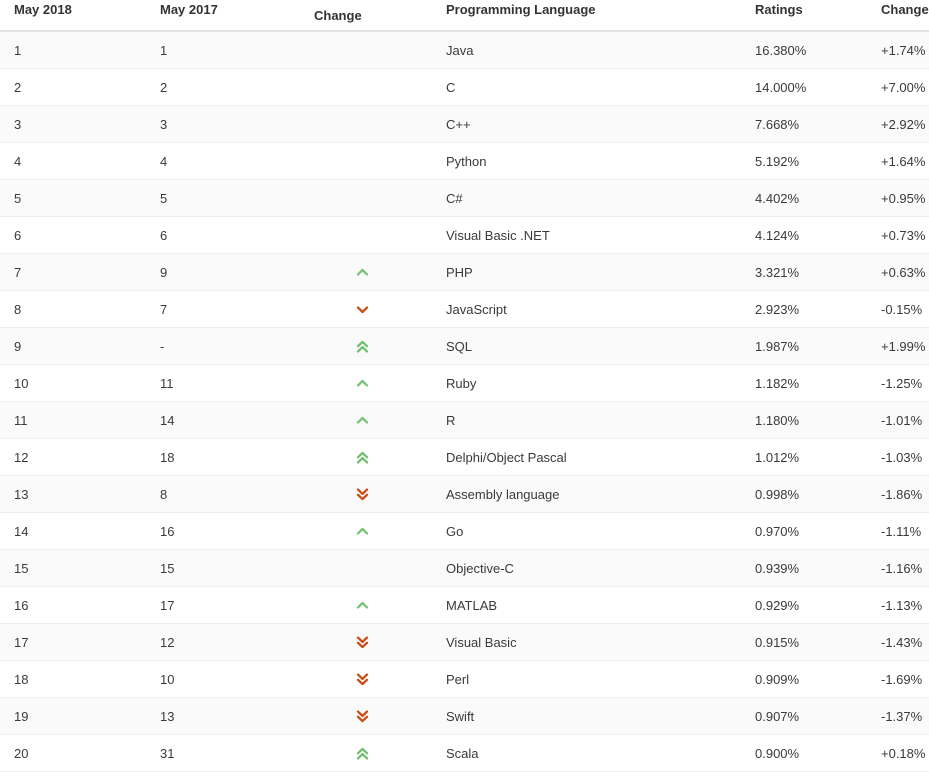 The height and width of the screenshot is (772, 929). Describe the element at coordinates (903, 383) in the screenshot. I see `cell-ratings-change: -1.25%` at that location.